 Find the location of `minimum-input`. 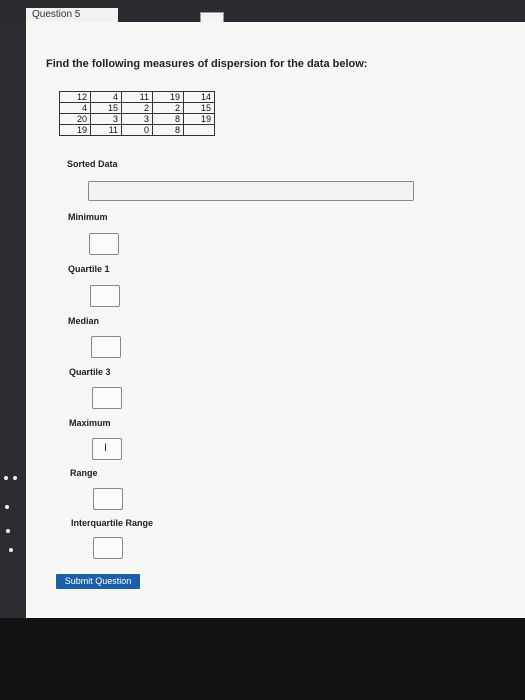

minimum-input is located at coordinates (104, 244).